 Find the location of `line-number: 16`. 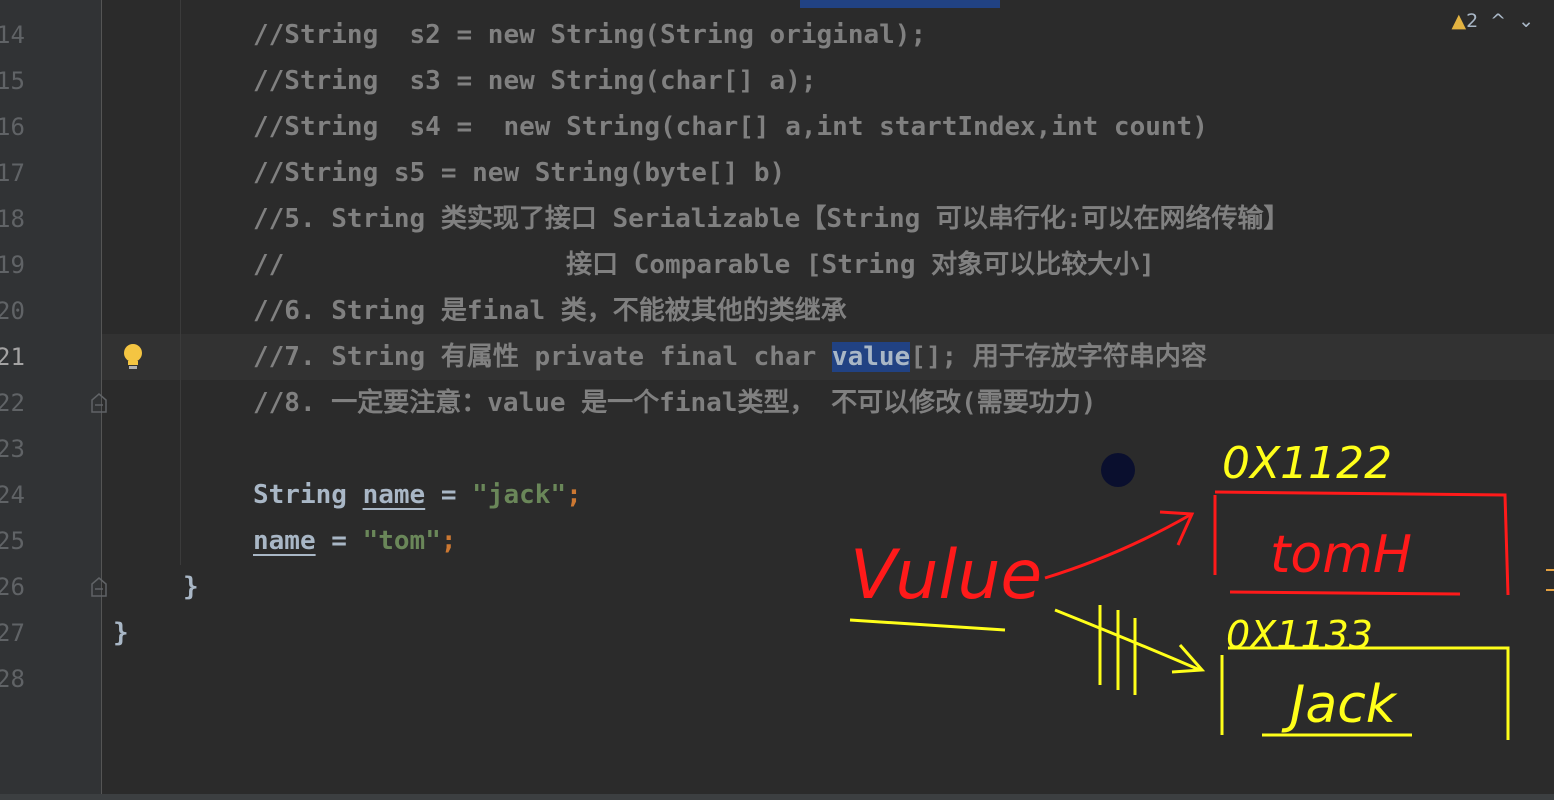

line-number: 16 is located at coordinates (12, 127).